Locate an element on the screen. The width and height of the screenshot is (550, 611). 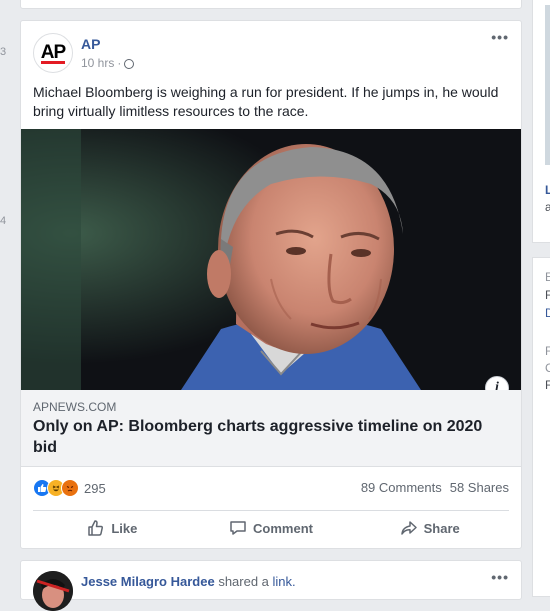
page-name-link: AP is located at coordinates (90, 44).